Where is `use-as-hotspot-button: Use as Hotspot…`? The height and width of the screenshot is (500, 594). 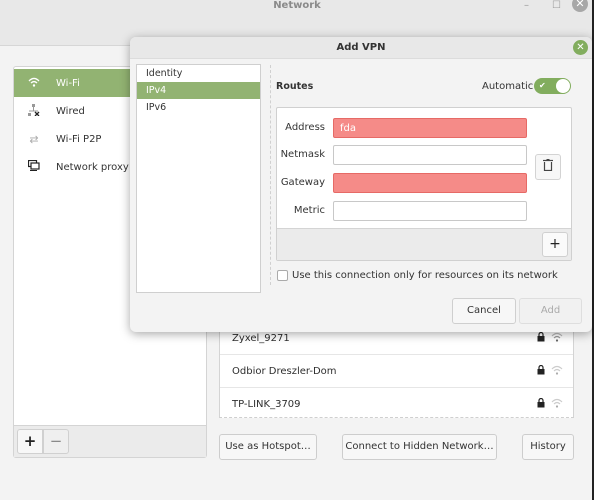 use-as-hotspot-button: Use as Hotspot… is located at coordinates (268, 447).